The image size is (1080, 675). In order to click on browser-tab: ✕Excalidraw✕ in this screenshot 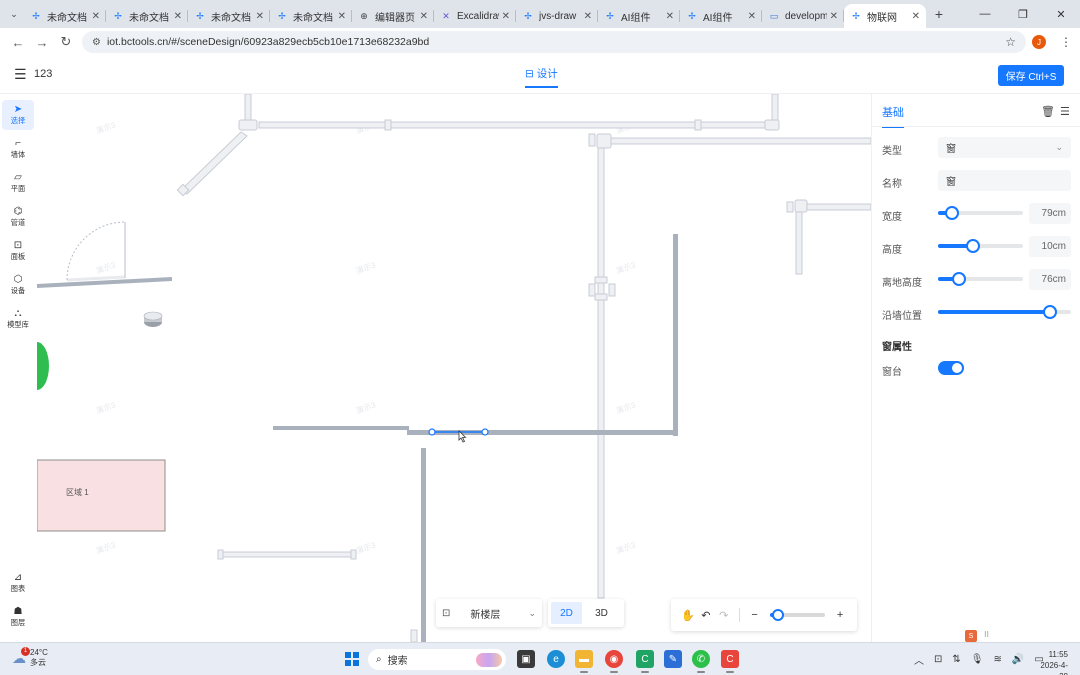, I will do `click(475, 16)`.